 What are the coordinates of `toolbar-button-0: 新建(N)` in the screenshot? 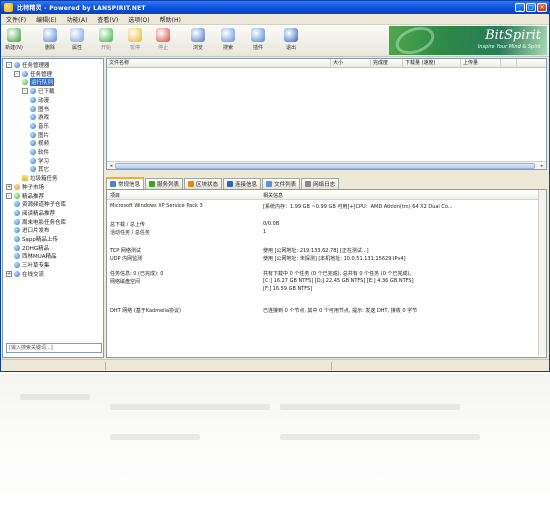 It's located at (14, 41).